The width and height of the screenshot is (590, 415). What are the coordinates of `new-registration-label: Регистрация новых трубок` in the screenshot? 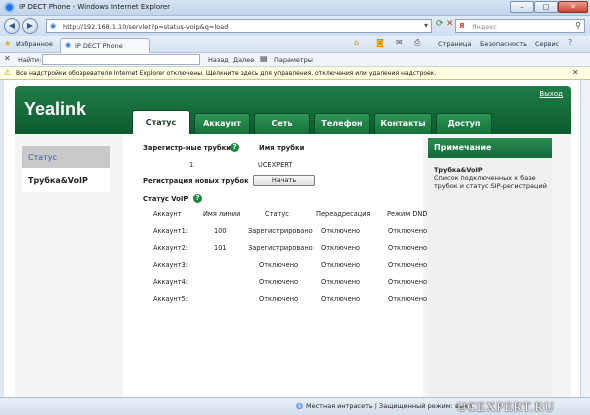 It's located at (196, 181).